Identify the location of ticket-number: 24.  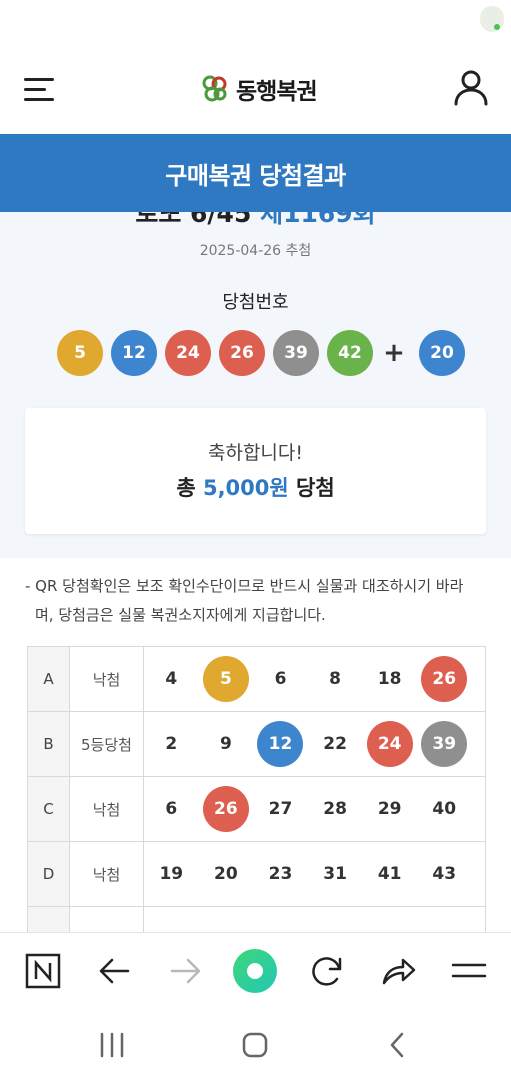
(389, 744).